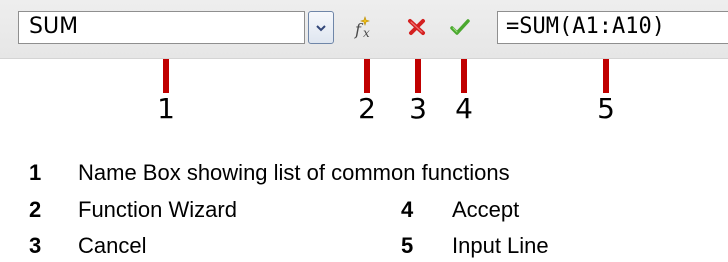  I want to click on callout-number-2: 2, so click(367, 108).